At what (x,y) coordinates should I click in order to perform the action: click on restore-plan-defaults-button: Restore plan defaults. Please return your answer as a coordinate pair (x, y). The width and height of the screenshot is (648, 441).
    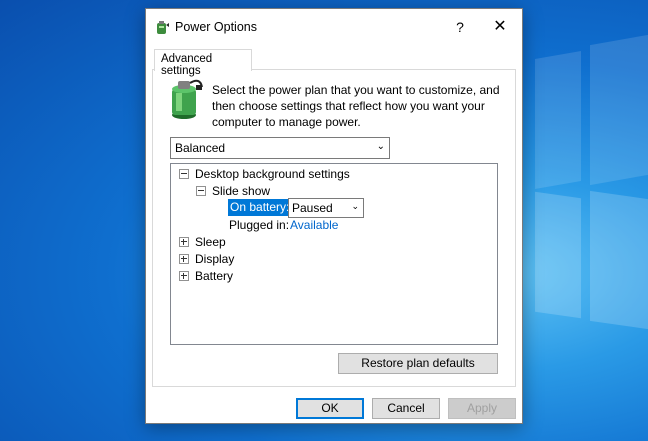
    Looking at the image, I should click on (418, 363).